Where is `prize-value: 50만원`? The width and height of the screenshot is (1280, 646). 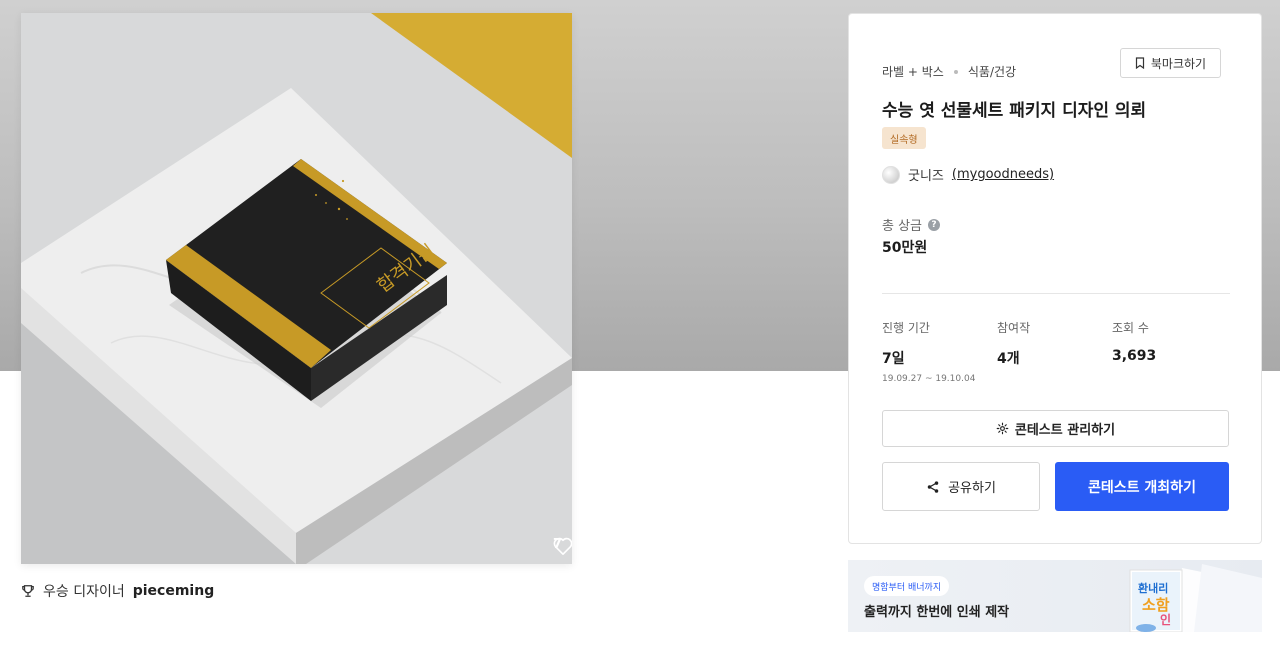
prize-value: 50만원 is located at coordinates (905, 248).